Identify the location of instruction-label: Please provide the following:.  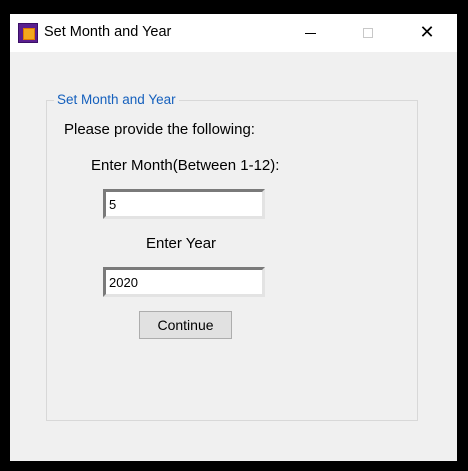
(159, 129).